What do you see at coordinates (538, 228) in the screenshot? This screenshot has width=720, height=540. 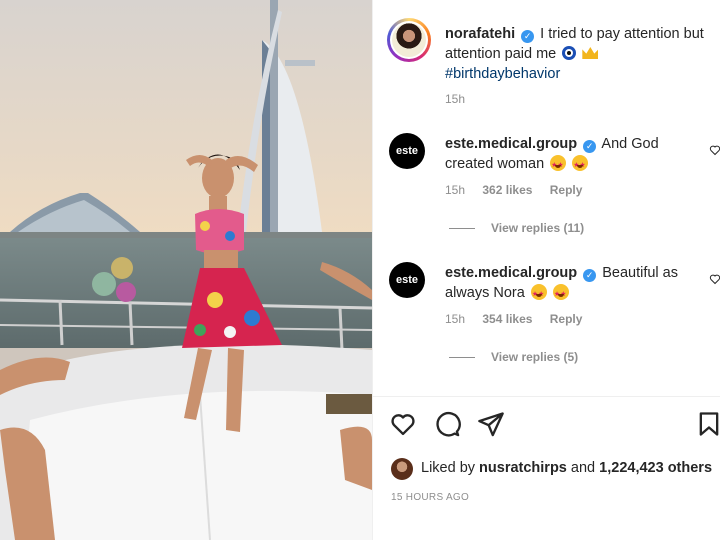 I see `view-replies-label: View replies (11)` at bounding box center [538, 228].